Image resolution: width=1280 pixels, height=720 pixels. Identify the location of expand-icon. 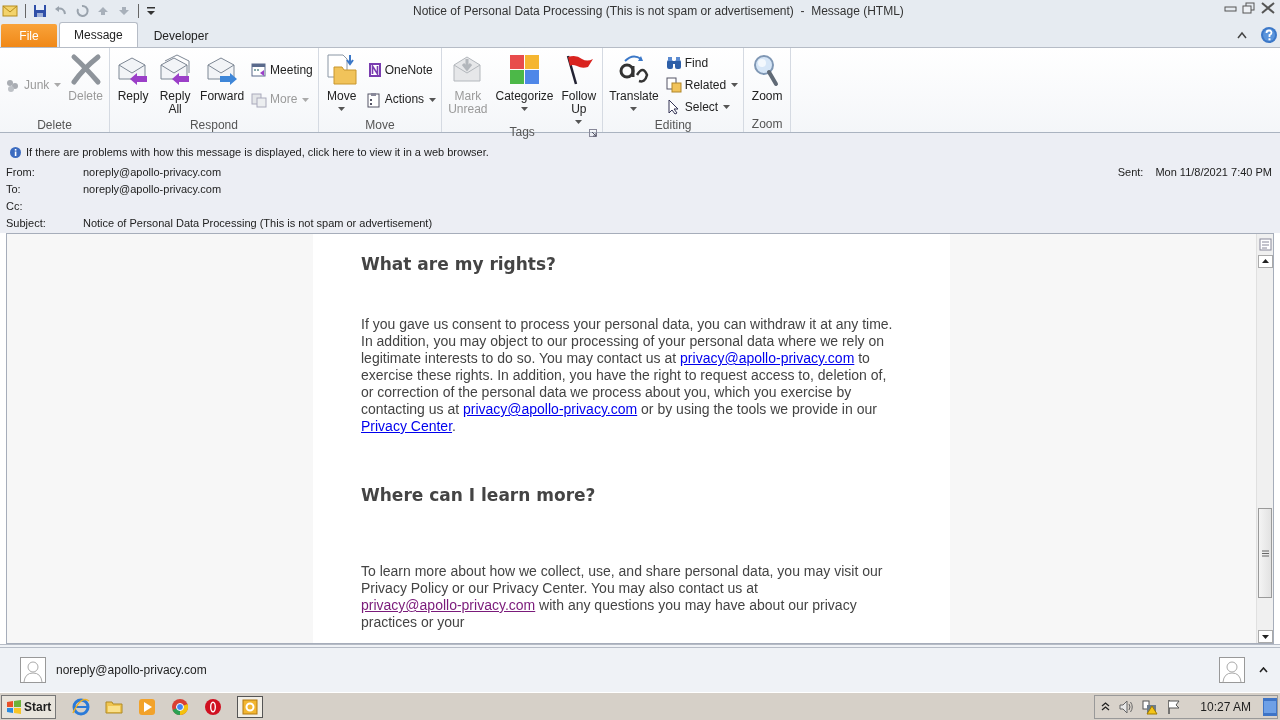
(1263, 670).